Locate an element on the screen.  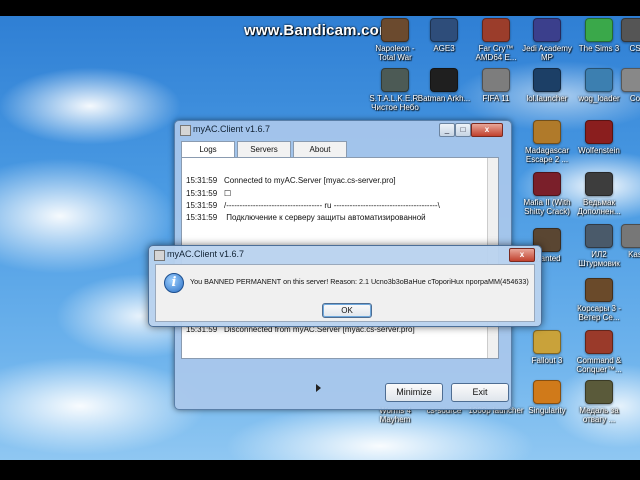
ok-button: OK is located at coordinates (347, 310).